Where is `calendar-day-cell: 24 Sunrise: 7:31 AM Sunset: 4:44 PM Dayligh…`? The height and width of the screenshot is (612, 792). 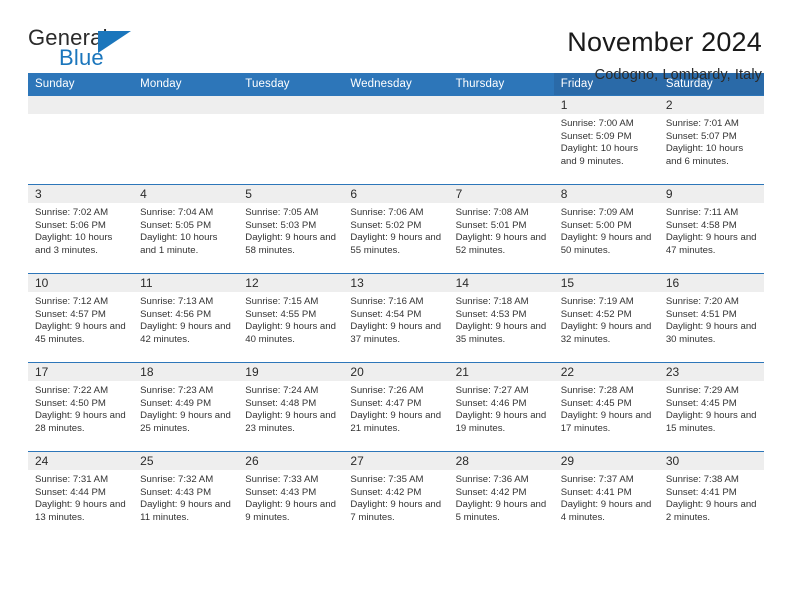
calendar-day-cell: 24 Sunrise: 7:31 AM Sunset: 4:44 PM Dayligh… is located at coordinates (81, 496).